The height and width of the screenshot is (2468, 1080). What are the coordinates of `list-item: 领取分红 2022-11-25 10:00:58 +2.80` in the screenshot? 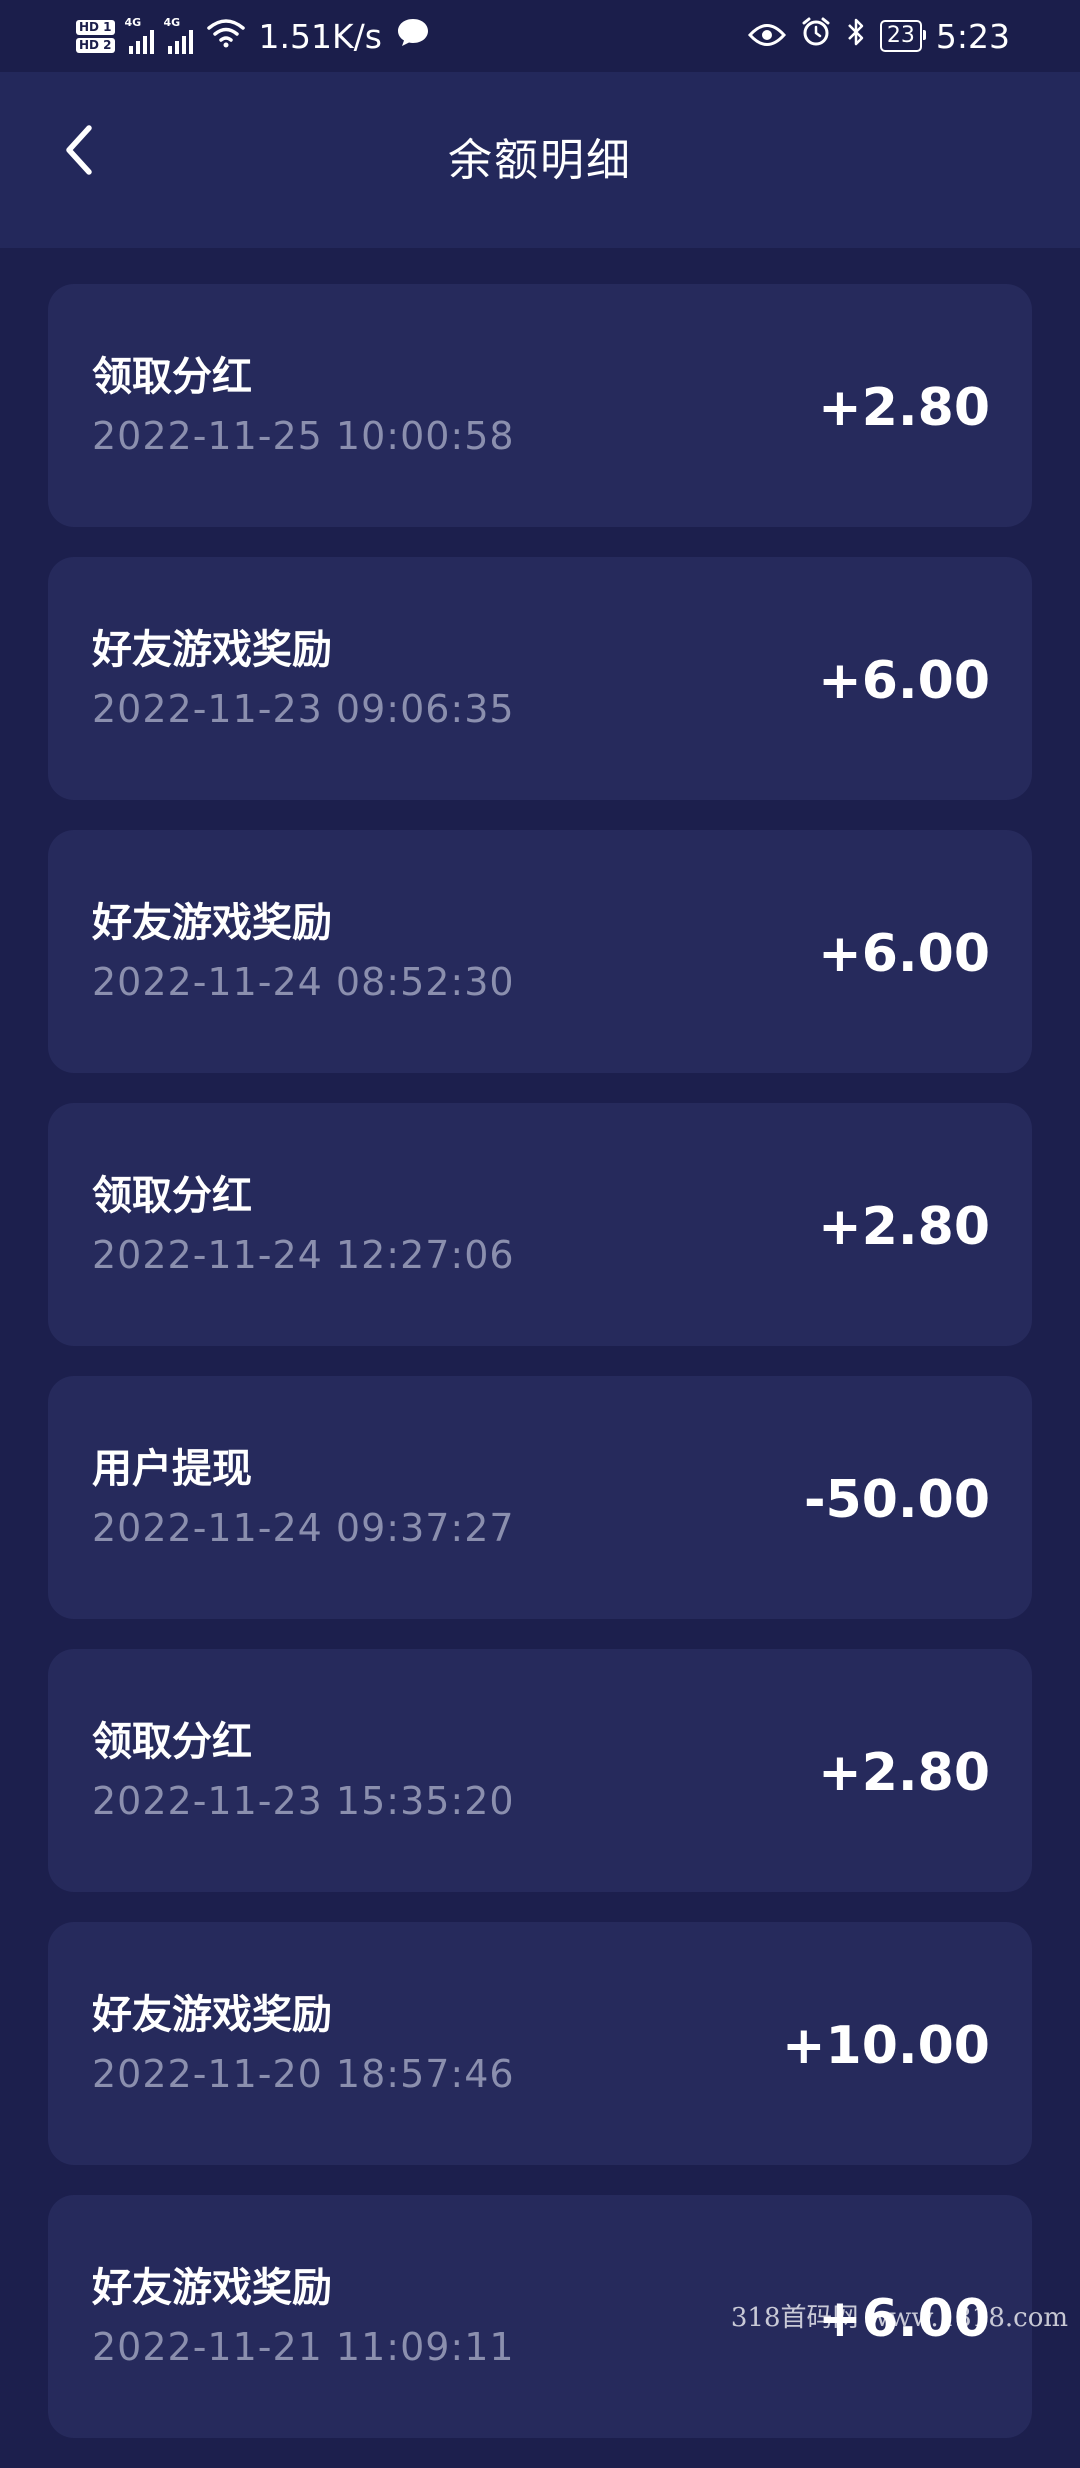 It's located at (540, 405).